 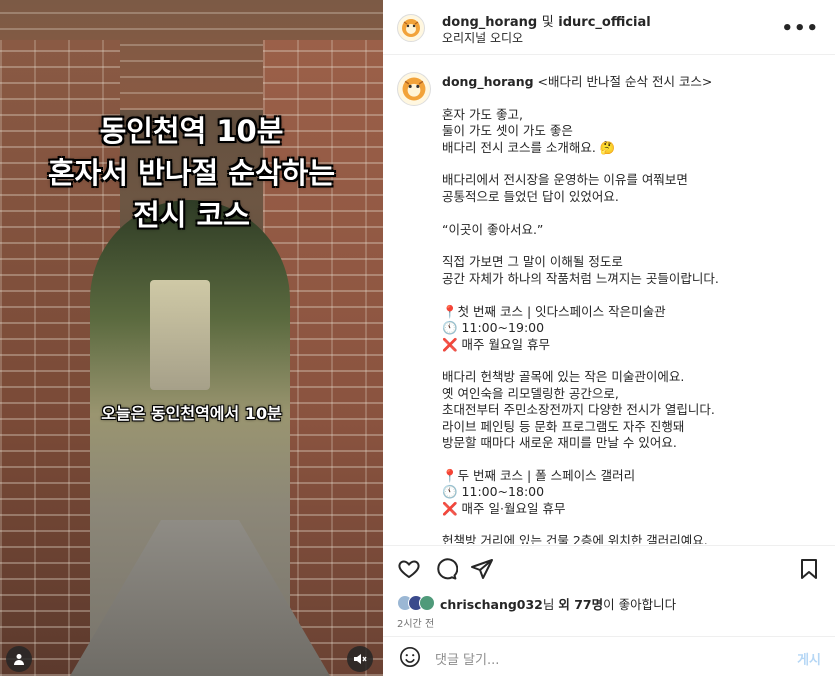 What do you see at coordinates (488, 81) in the screenshot?
I see `caption-username: dong_horang` at bounding box center [488, 81].